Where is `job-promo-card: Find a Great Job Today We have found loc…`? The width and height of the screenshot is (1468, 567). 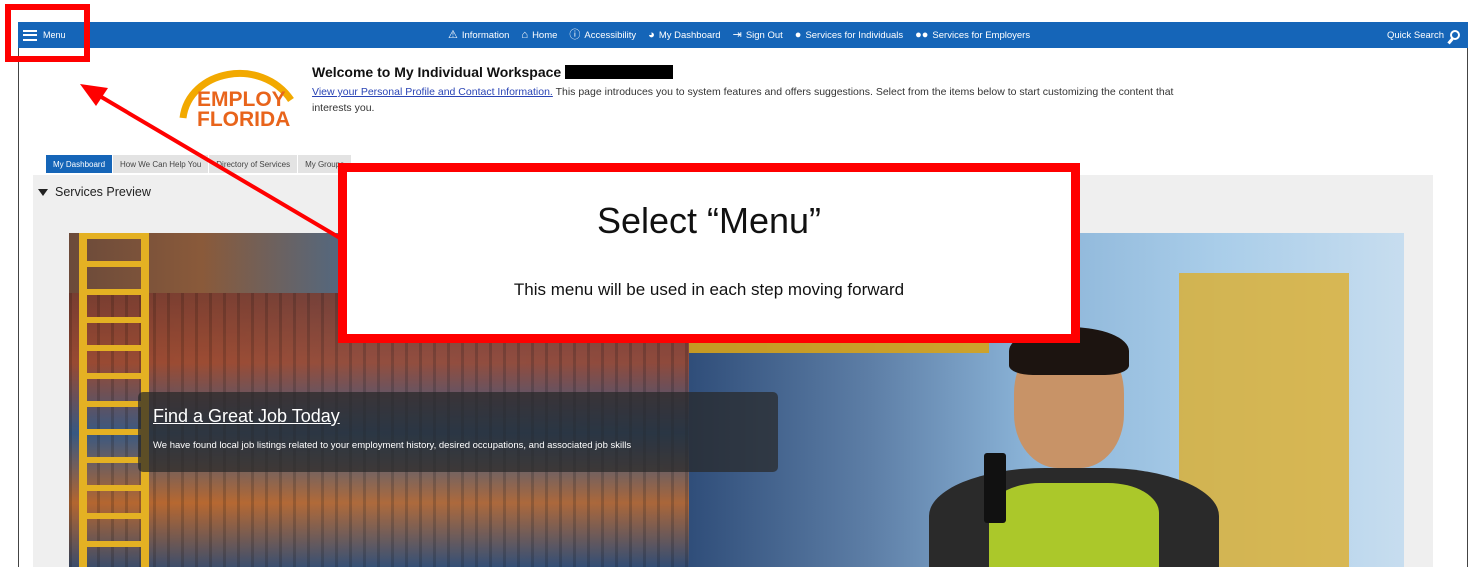
job-promo-card: Find a Great Job Today We have found loc… is located at coordinates (458, 432).